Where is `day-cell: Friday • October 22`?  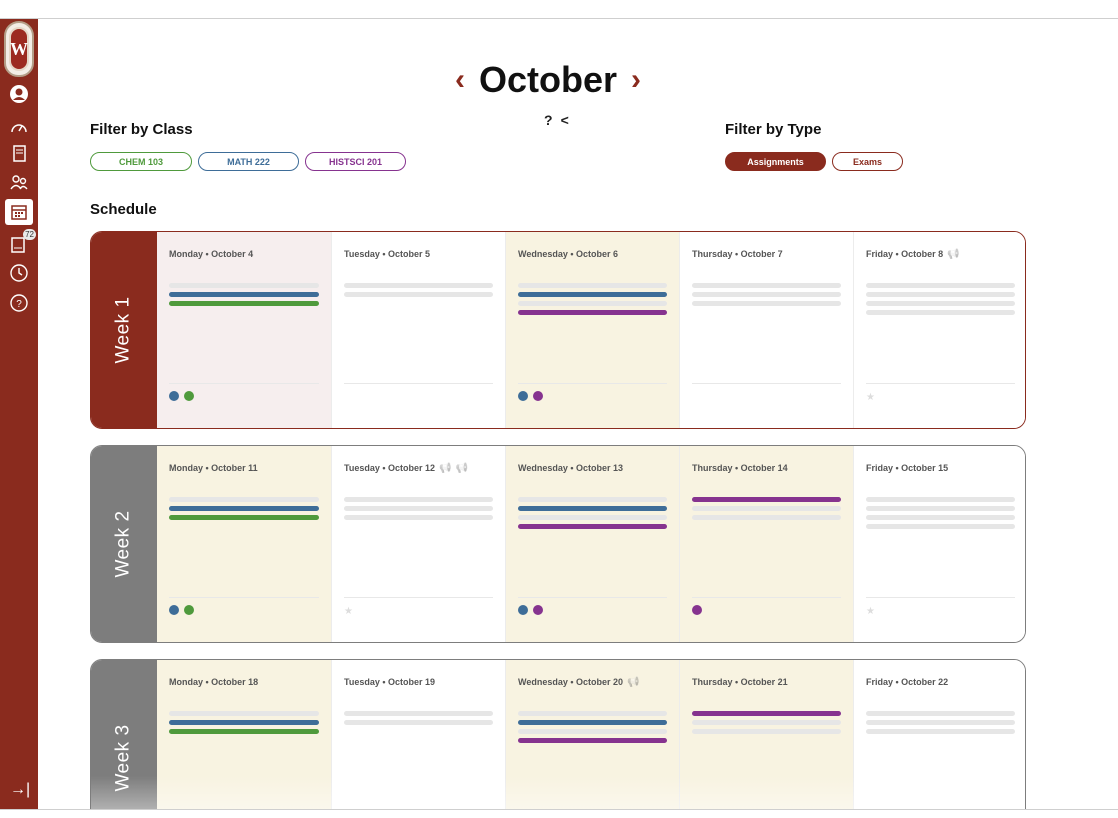 day-cell: Friday • October 22 is located at coordinates (939, 734).